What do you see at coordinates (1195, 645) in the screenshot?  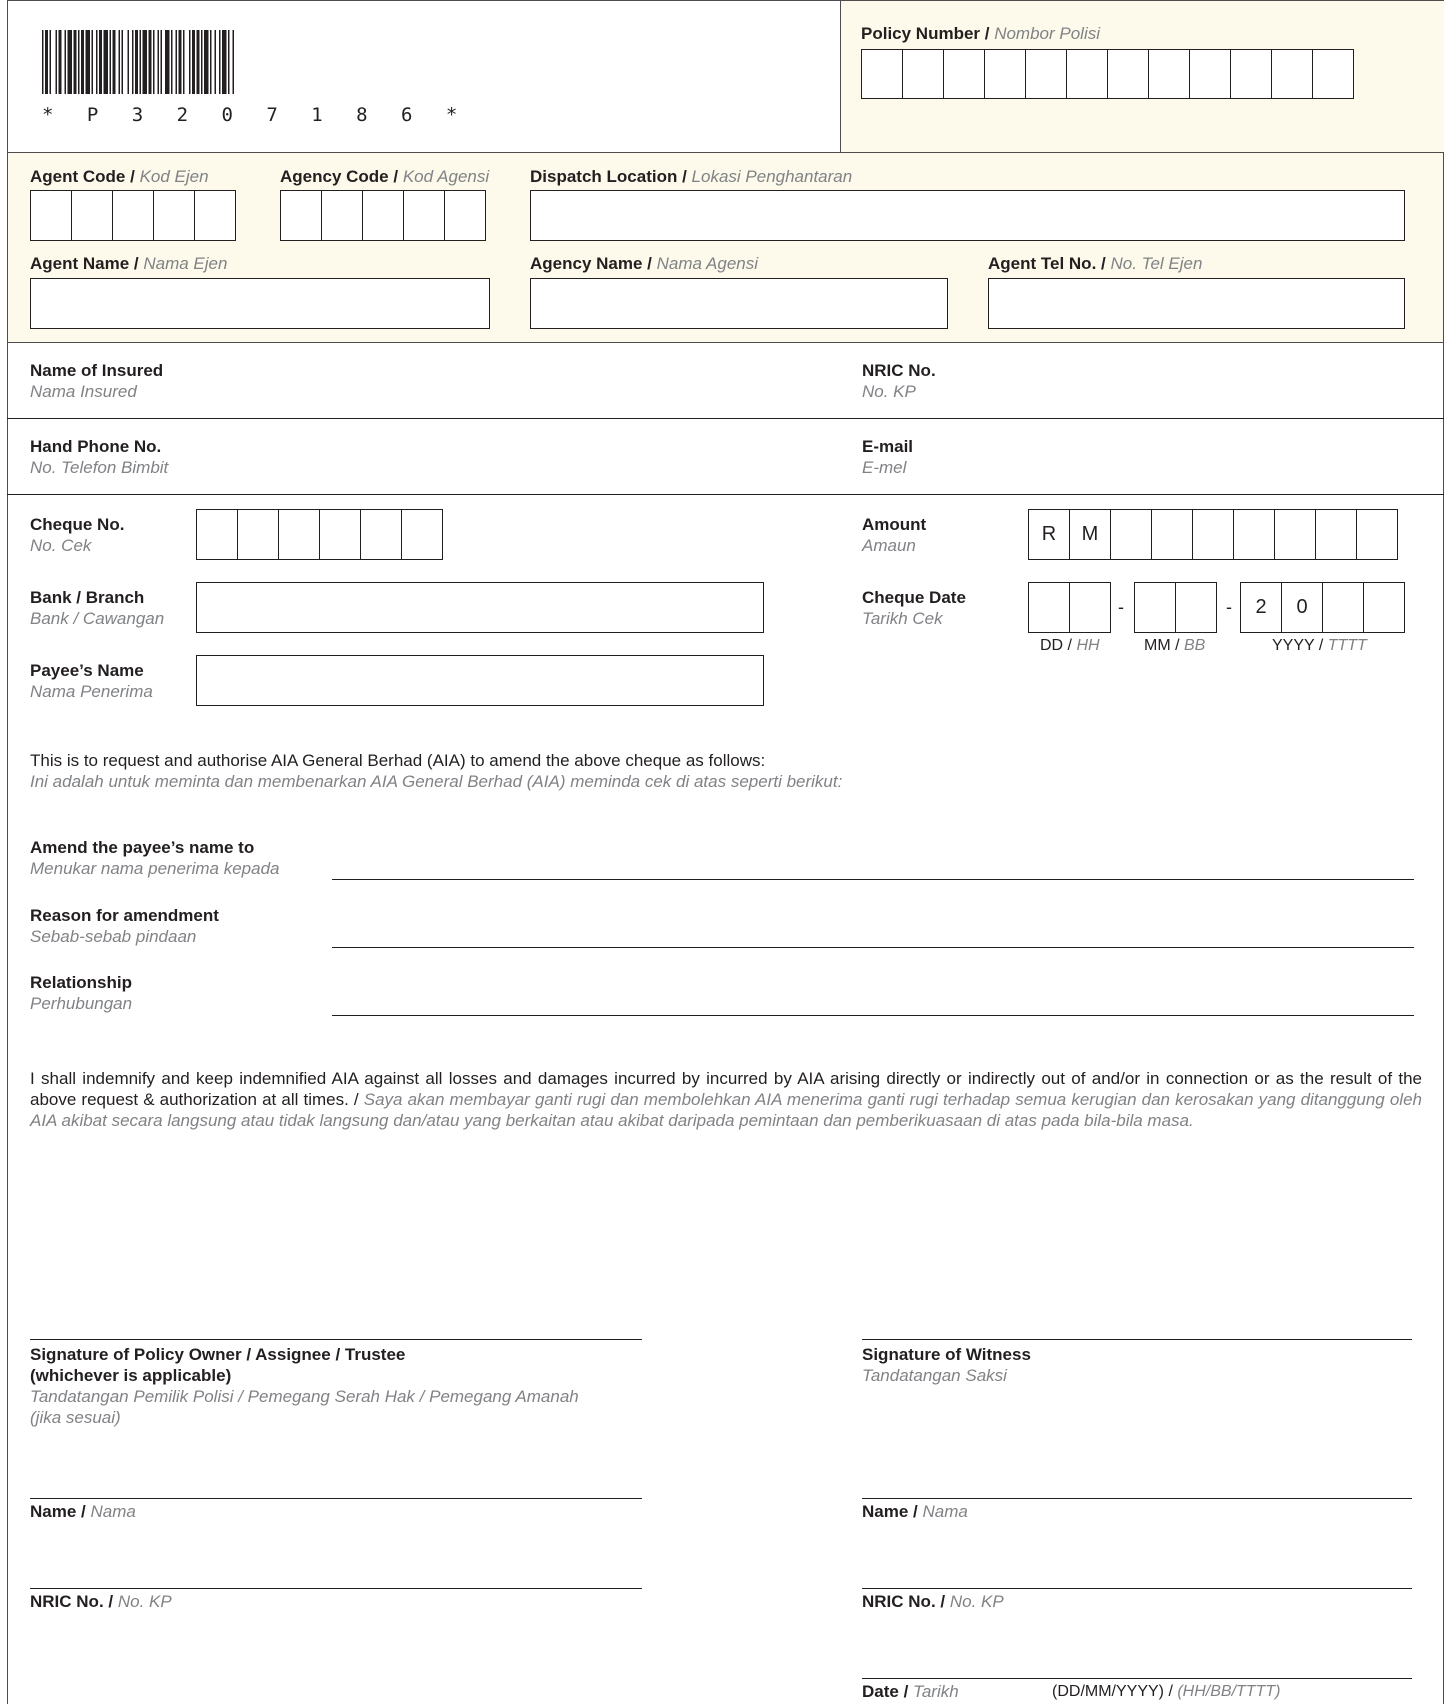 I see `mm-ms: BB` at bounding box center [1195, 645].